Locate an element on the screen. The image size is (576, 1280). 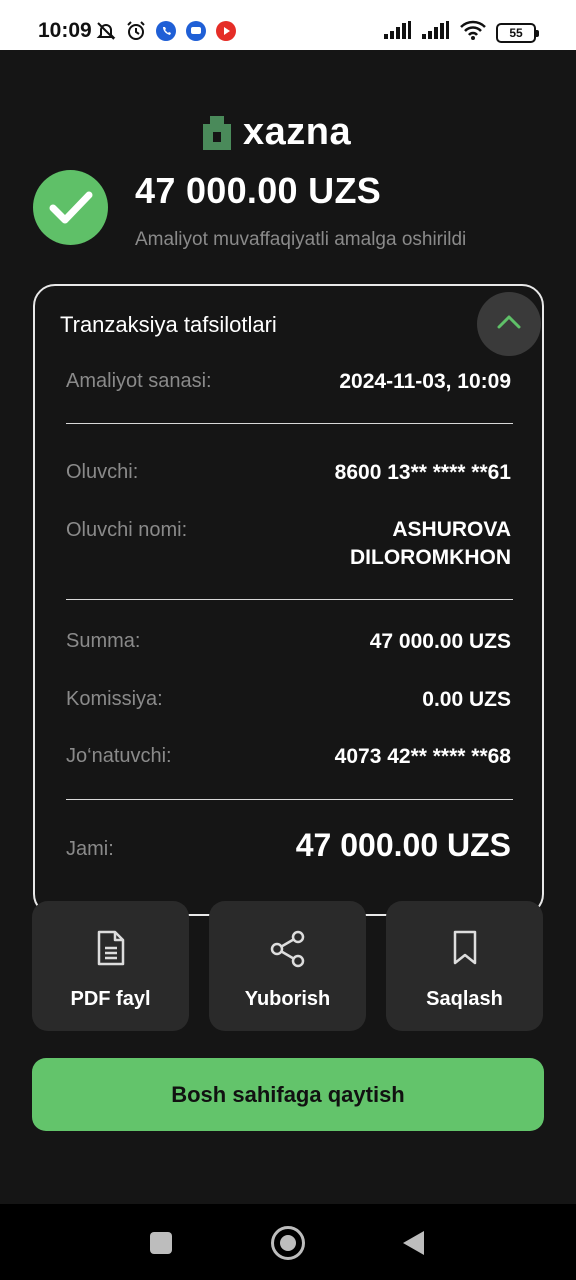
status-bar: 10:09 55 is located at coordinates (288, 25).